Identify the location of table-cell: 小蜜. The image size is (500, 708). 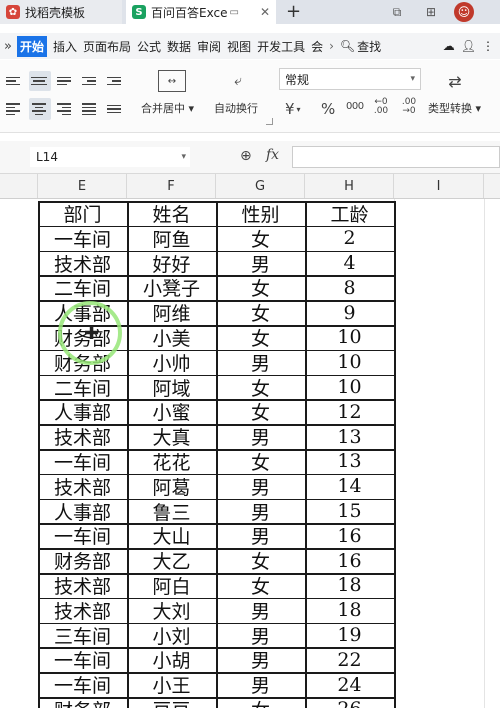
(171, 411).